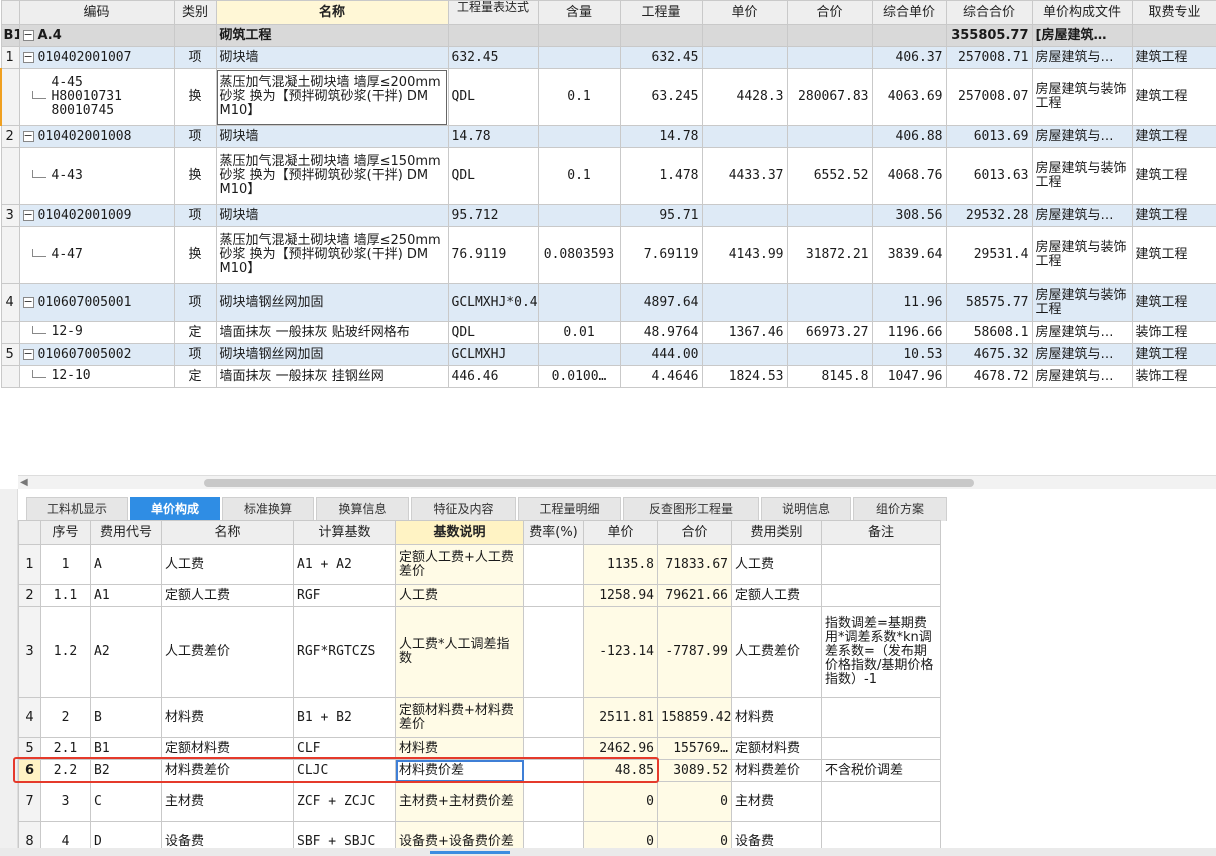 The width and height of the screenshot is (1216, 856). Describe the element at coordinates (744, 97) in the screenshot. I see `unit-price-cell: 4428.3` at that location.